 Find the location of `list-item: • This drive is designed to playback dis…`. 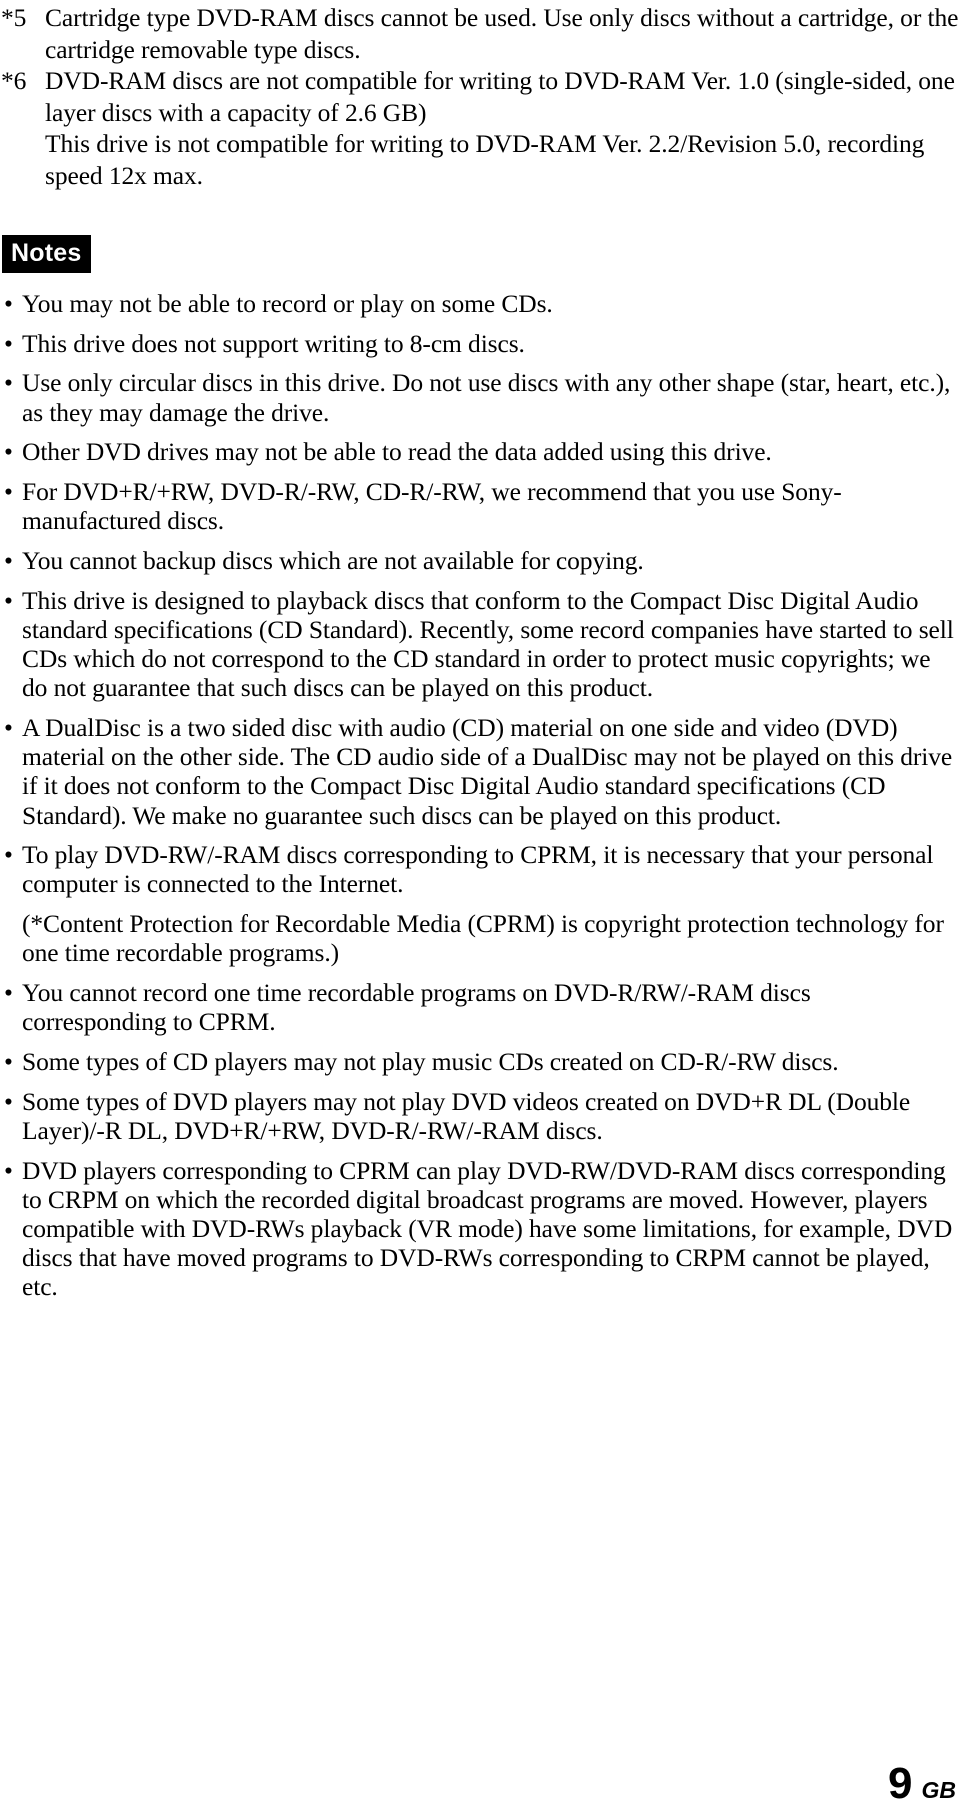

list-item: • This drive is designed to playback dis… is located at coordinates (480, 644).